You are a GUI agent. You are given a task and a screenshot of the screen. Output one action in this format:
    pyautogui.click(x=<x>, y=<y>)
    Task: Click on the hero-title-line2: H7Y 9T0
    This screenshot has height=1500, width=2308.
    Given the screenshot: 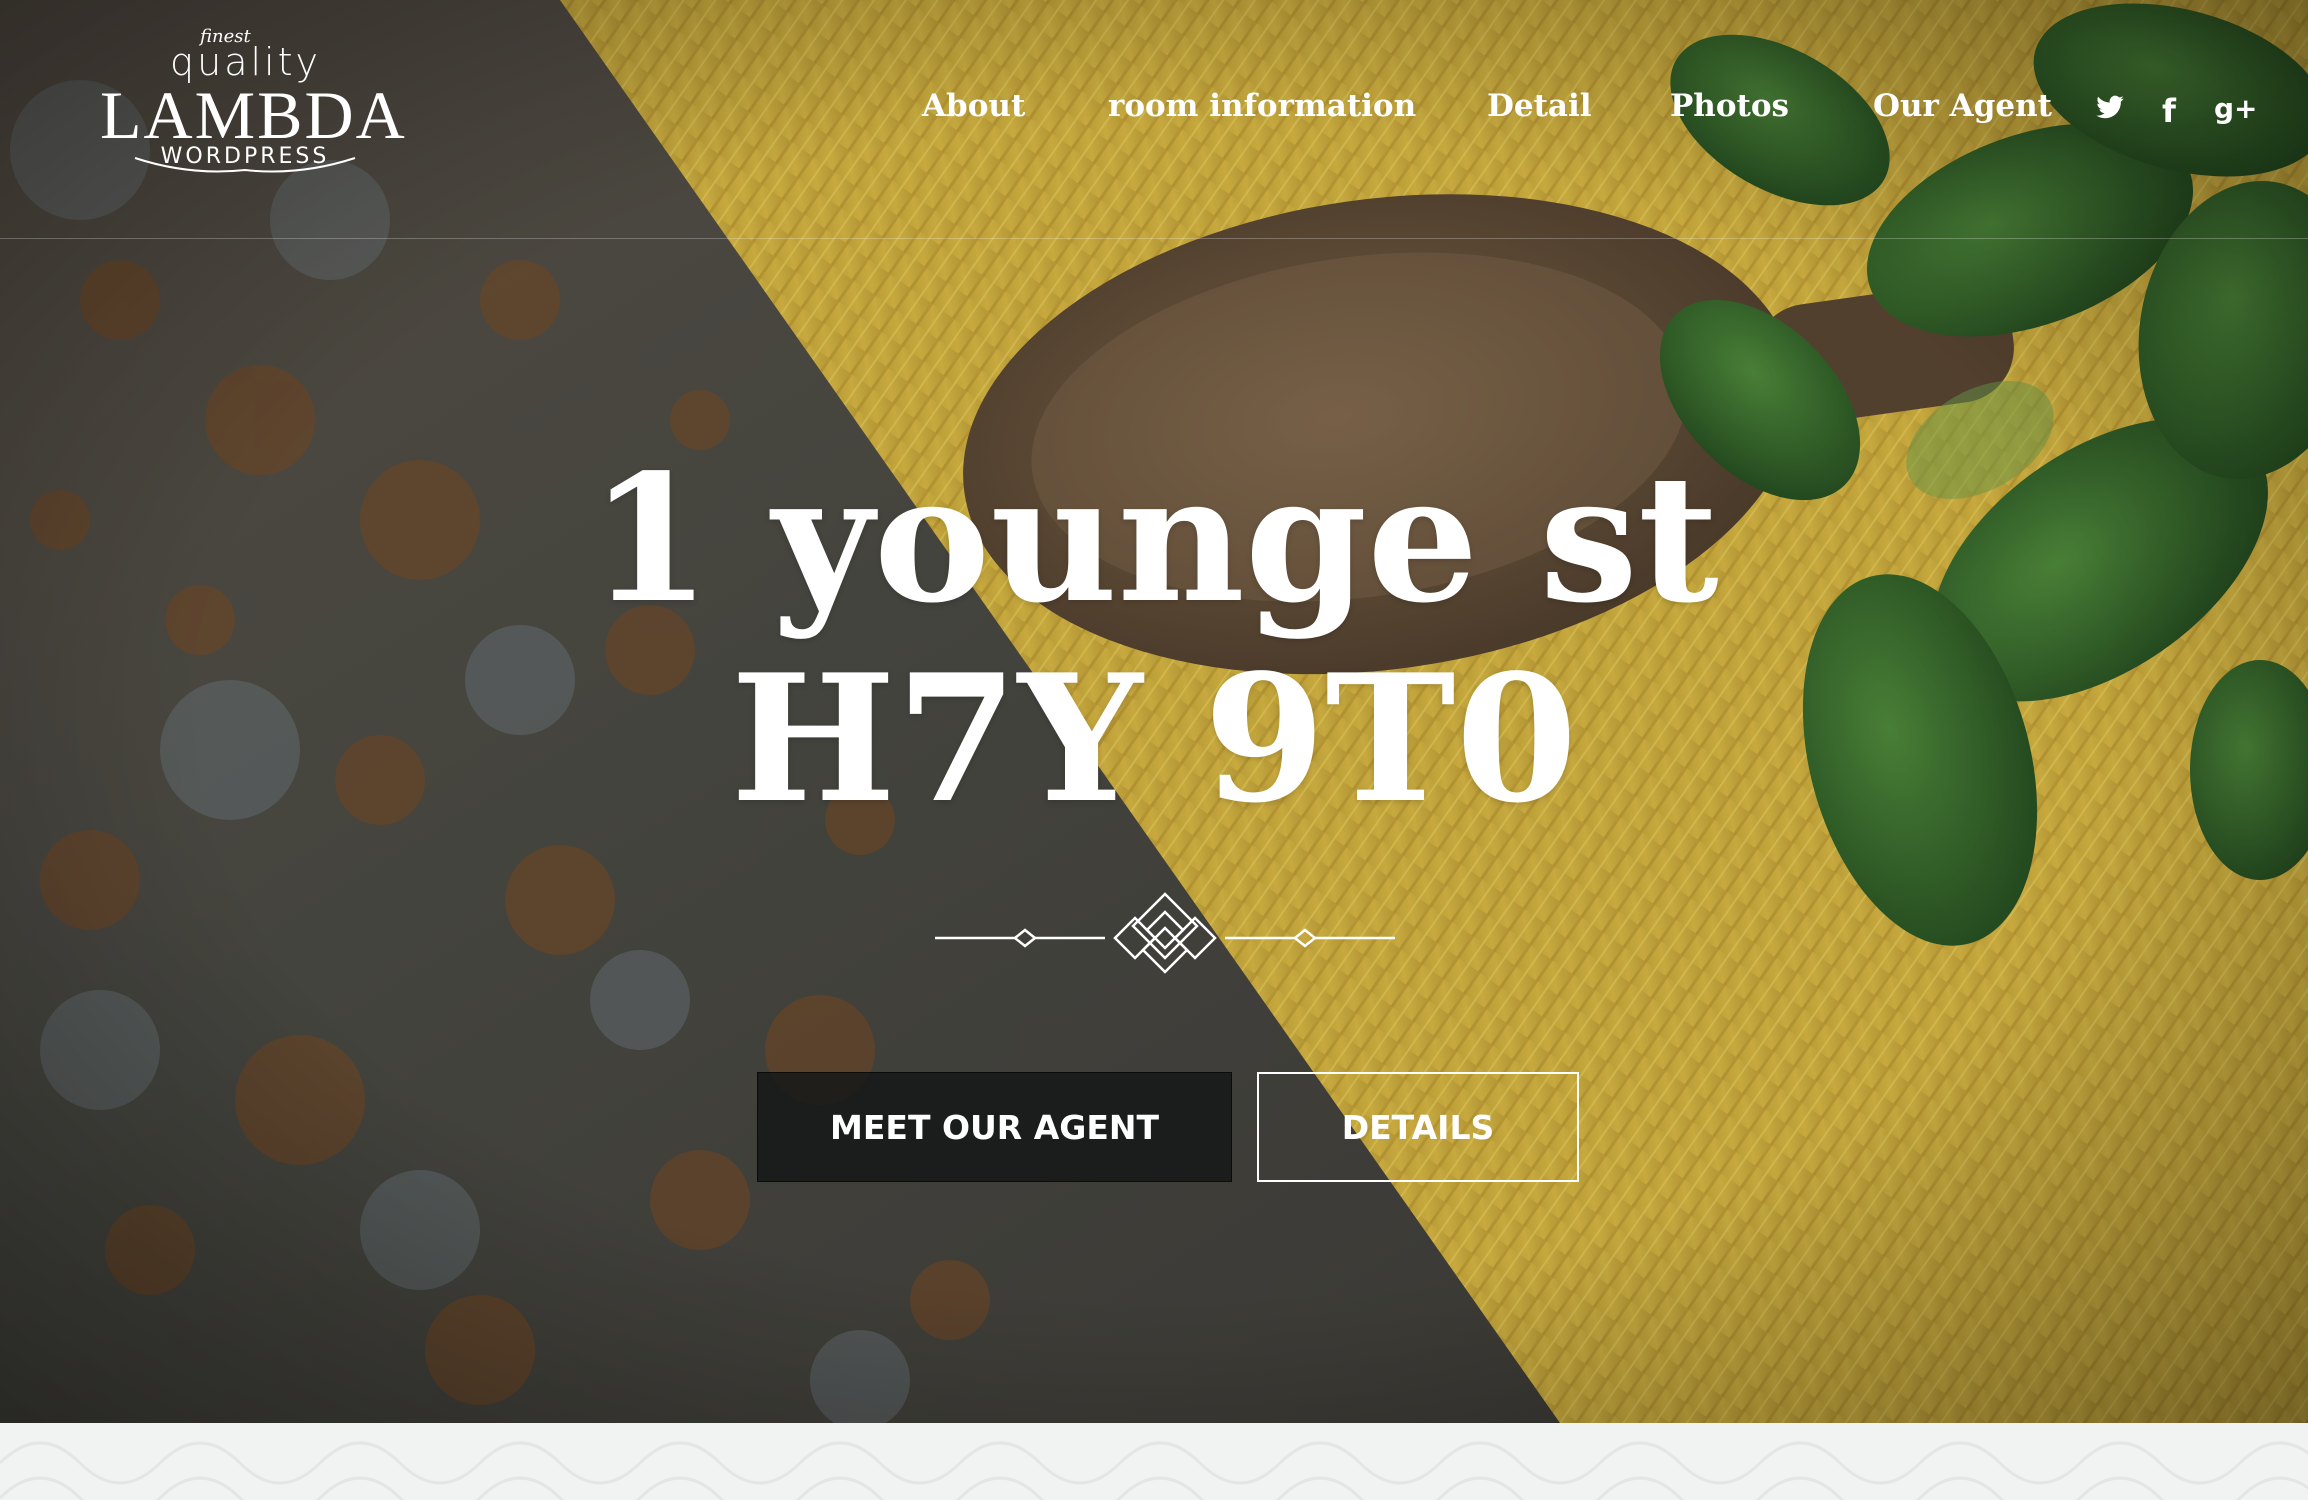 What is the action you would take?
    pyautogui.click(x=1154, y=739)
    